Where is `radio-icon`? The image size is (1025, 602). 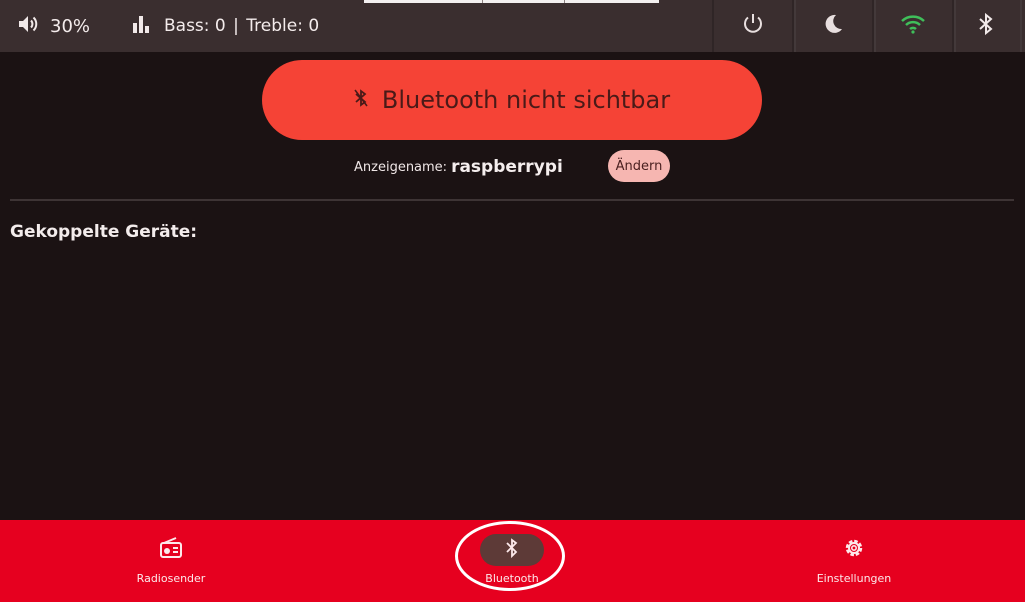
radio-icon is located at coordinates (171, 550).